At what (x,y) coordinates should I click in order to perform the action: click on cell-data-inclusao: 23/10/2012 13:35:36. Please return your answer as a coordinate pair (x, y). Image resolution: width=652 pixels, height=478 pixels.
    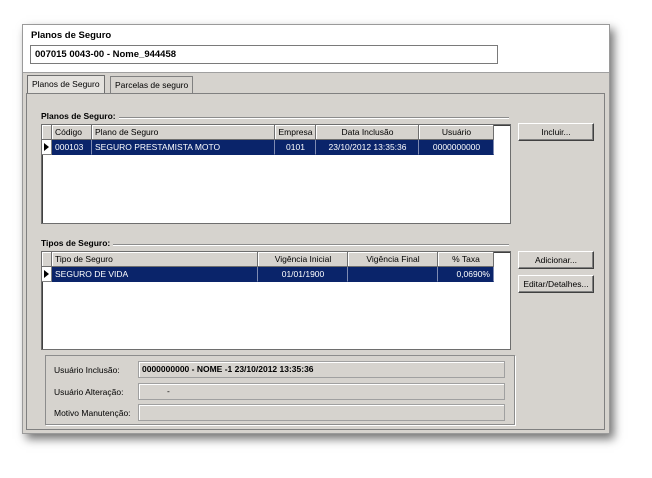
    Looking at the image, I should click on (367, 147).